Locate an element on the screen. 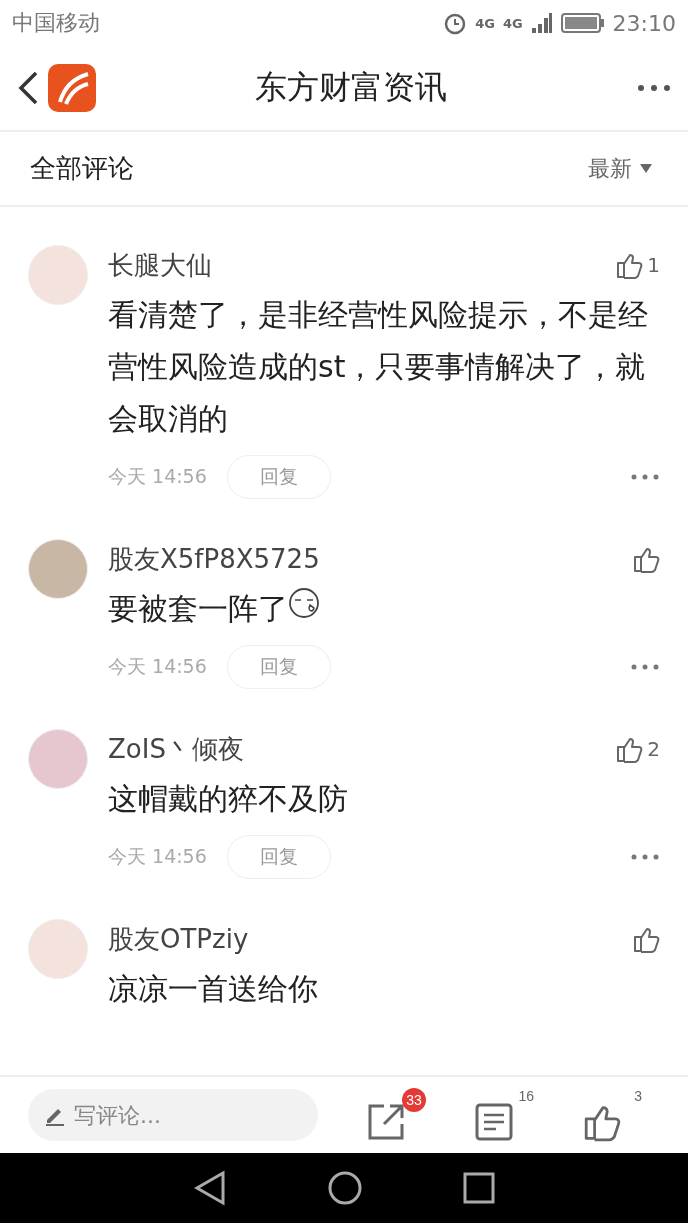 The width and height of the screenshot is (688, 1223). like-count: 3 is located at coordinates (638, 1096).